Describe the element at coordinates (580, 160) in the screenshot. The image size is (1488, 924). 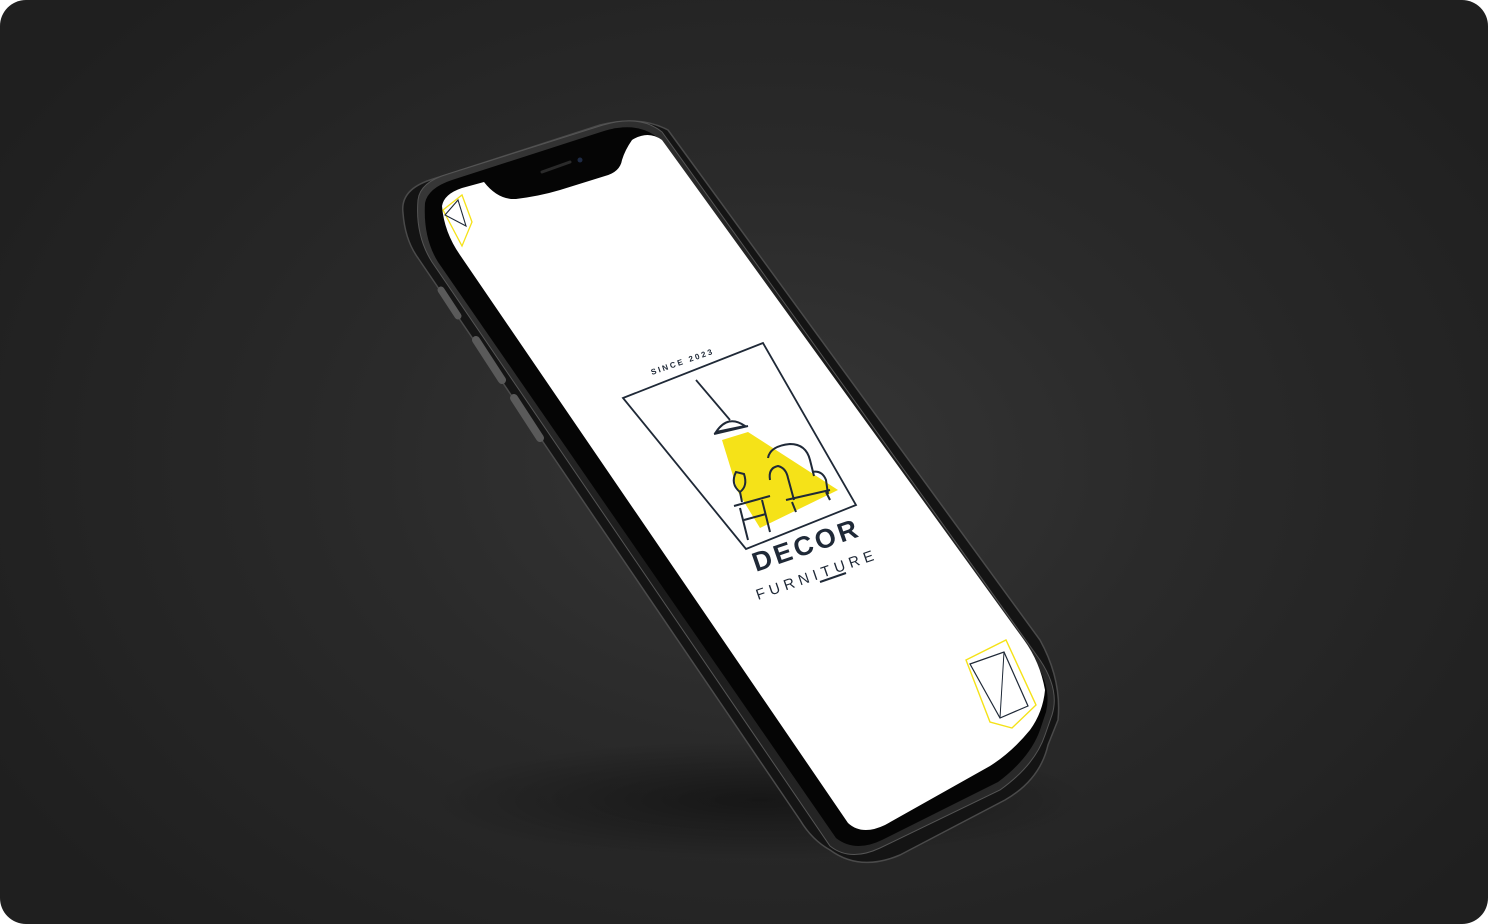
I see `front-camera` at that location.